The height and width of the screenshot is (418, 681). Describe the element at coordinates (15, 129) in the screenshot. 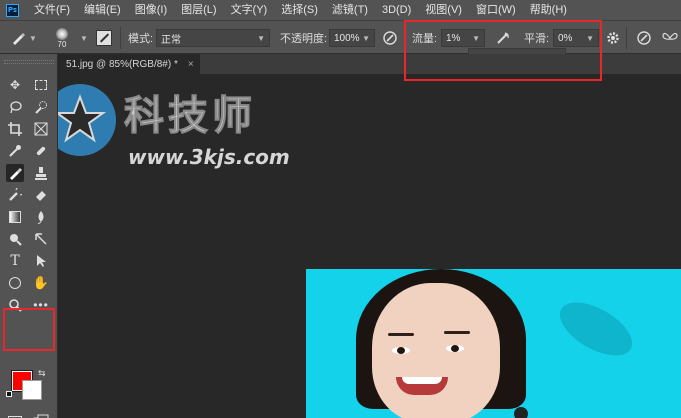

I see `crop-icon` at that location.